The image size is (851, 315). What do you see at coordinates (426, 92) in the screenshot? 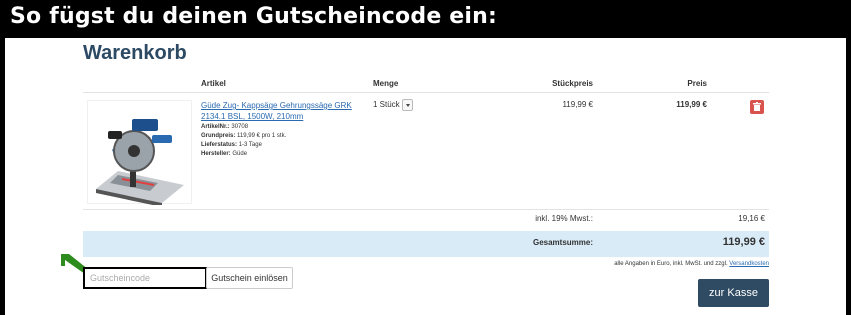
I see `header-divider` at bounding box center [426, 92].